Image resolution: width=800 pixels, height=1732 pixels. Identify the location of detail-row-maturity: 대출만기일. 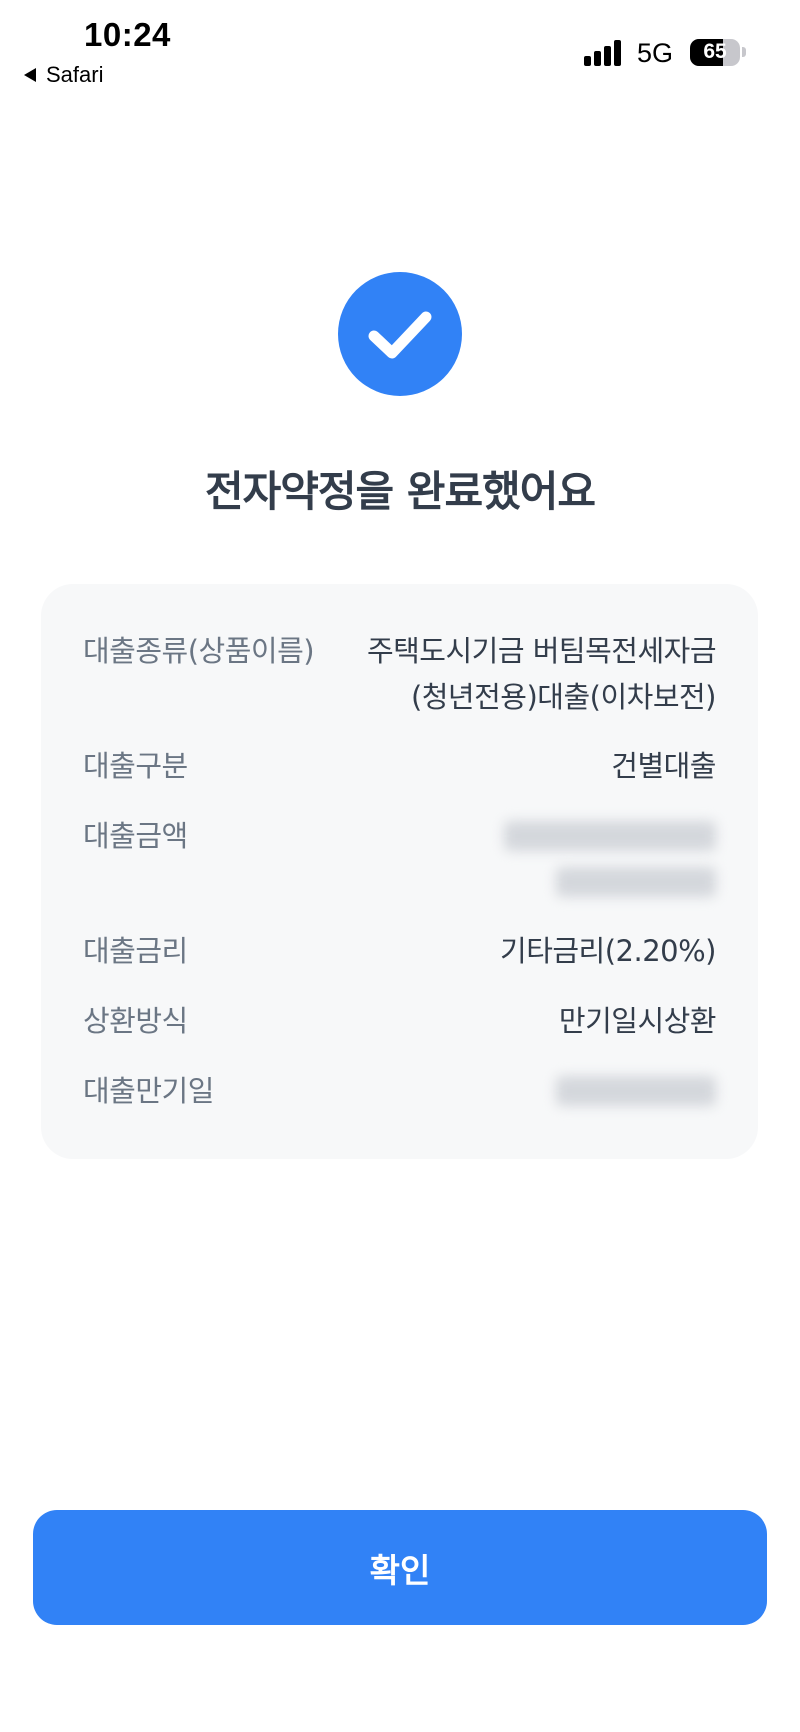
(399, 1091).